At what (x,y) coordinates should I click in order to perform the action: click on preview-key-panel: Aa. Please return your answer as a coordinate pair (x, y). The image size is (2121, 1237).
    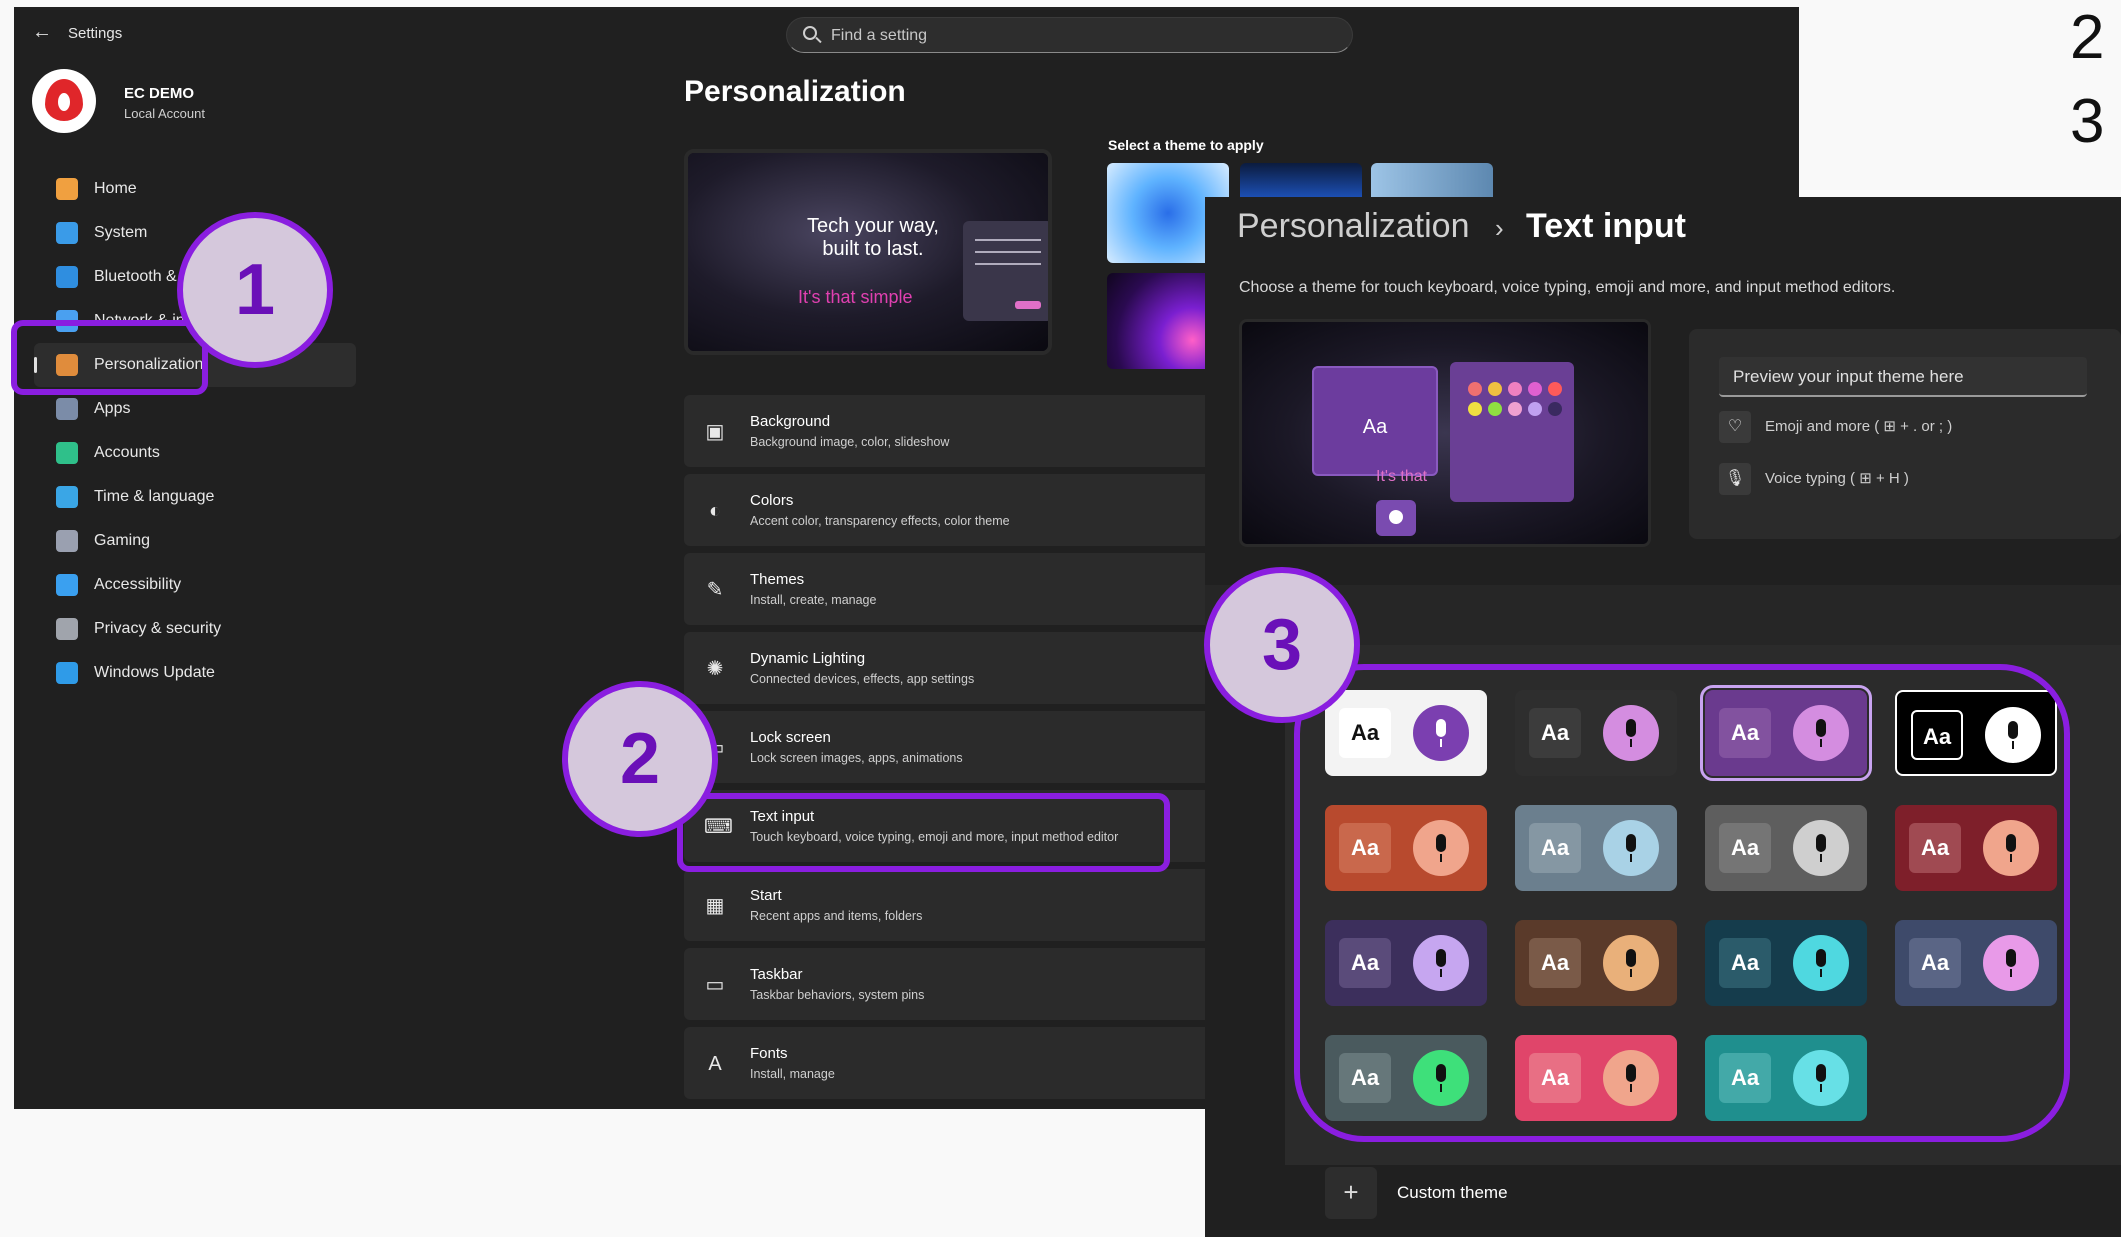
    Looking at the image, I should click on (1375, 421).